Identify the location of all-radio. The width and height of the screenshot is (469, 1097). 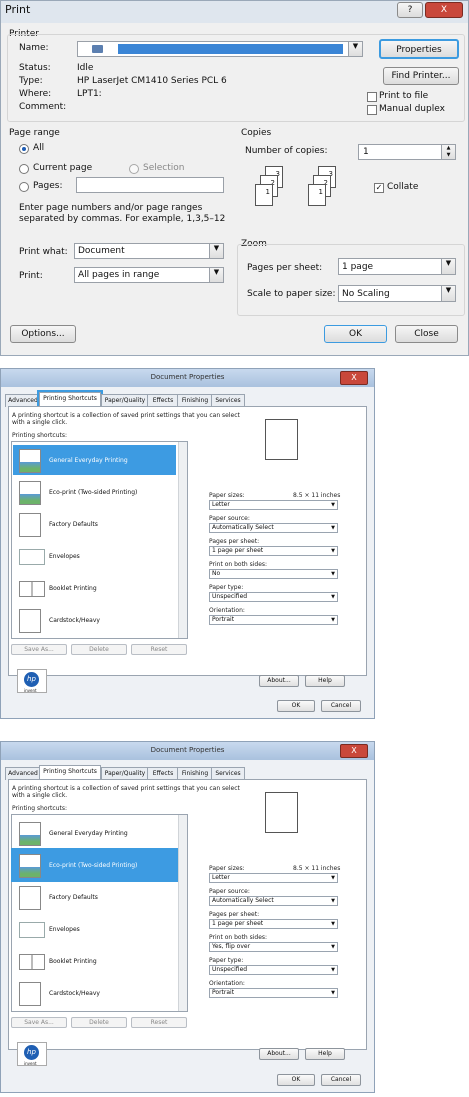
(24, 149).